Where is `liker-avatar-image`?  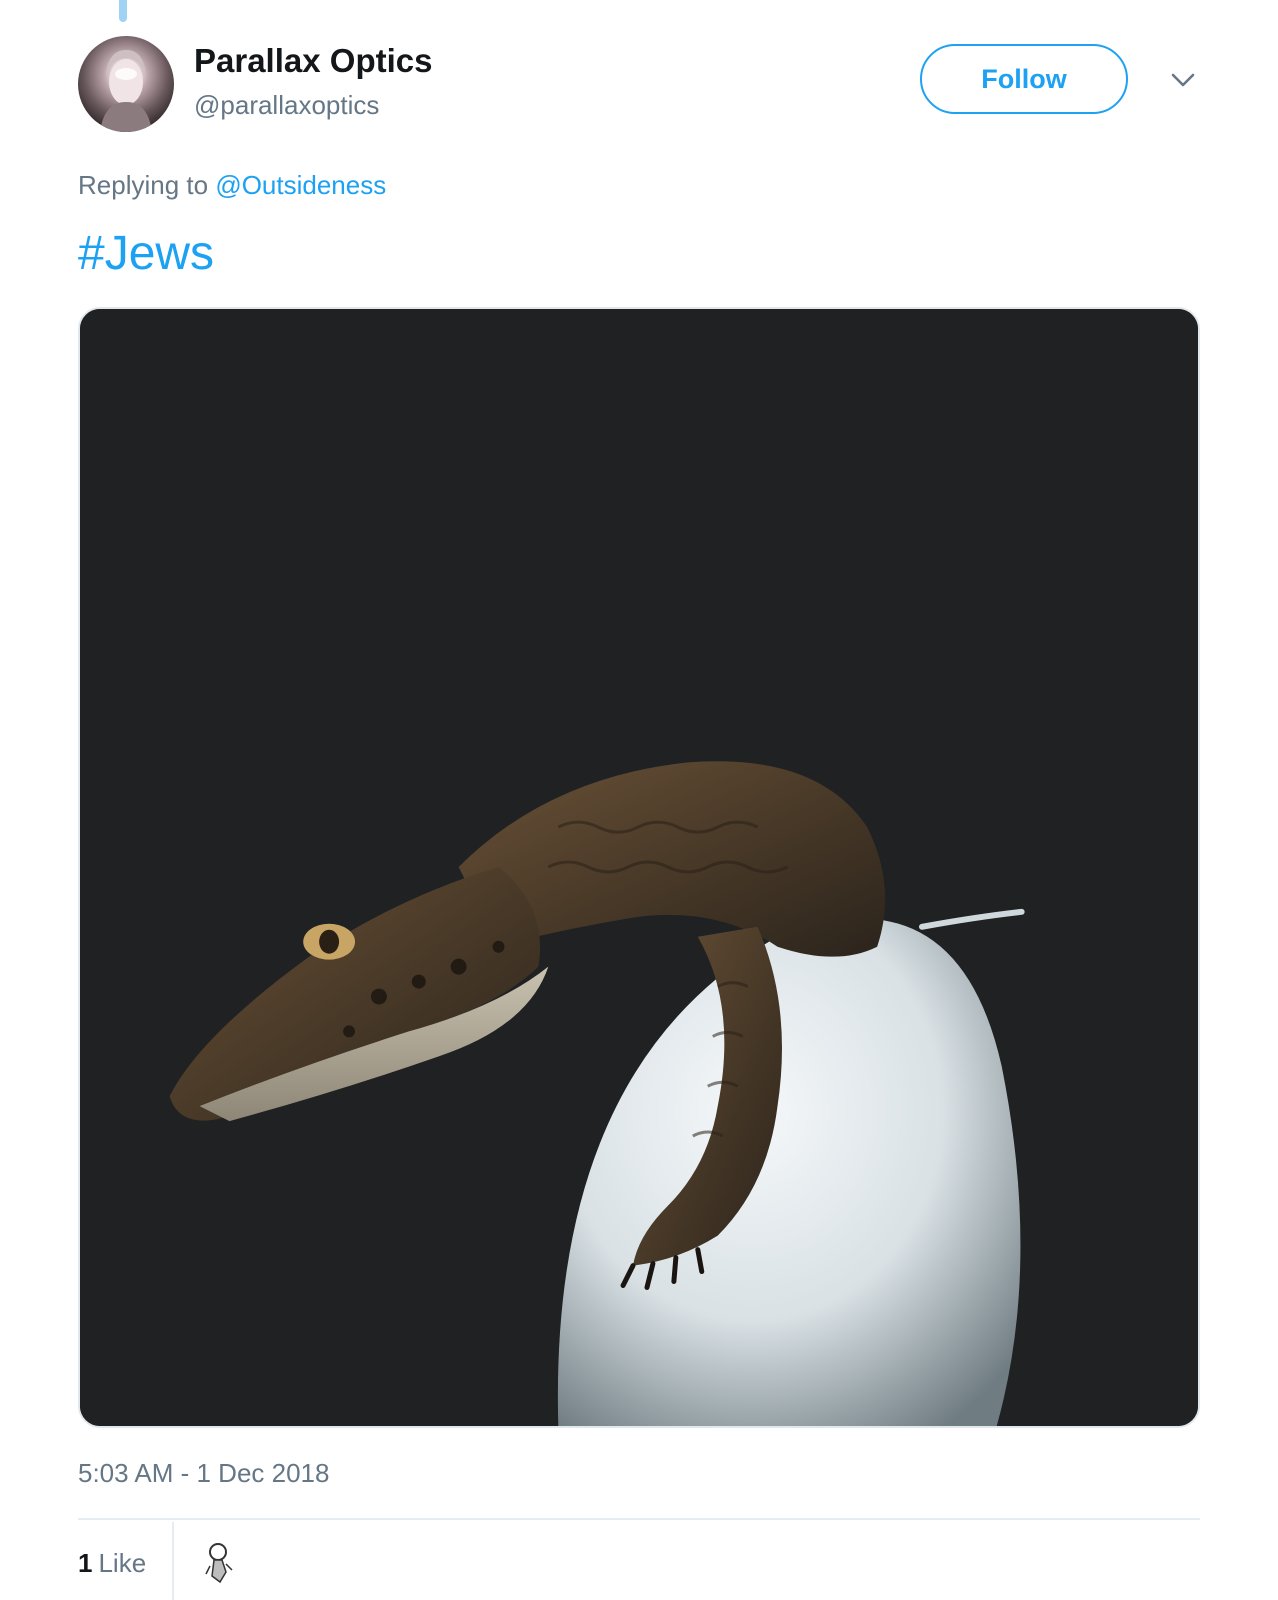 liker-avatar-image is located at coordinates (220, 1564).